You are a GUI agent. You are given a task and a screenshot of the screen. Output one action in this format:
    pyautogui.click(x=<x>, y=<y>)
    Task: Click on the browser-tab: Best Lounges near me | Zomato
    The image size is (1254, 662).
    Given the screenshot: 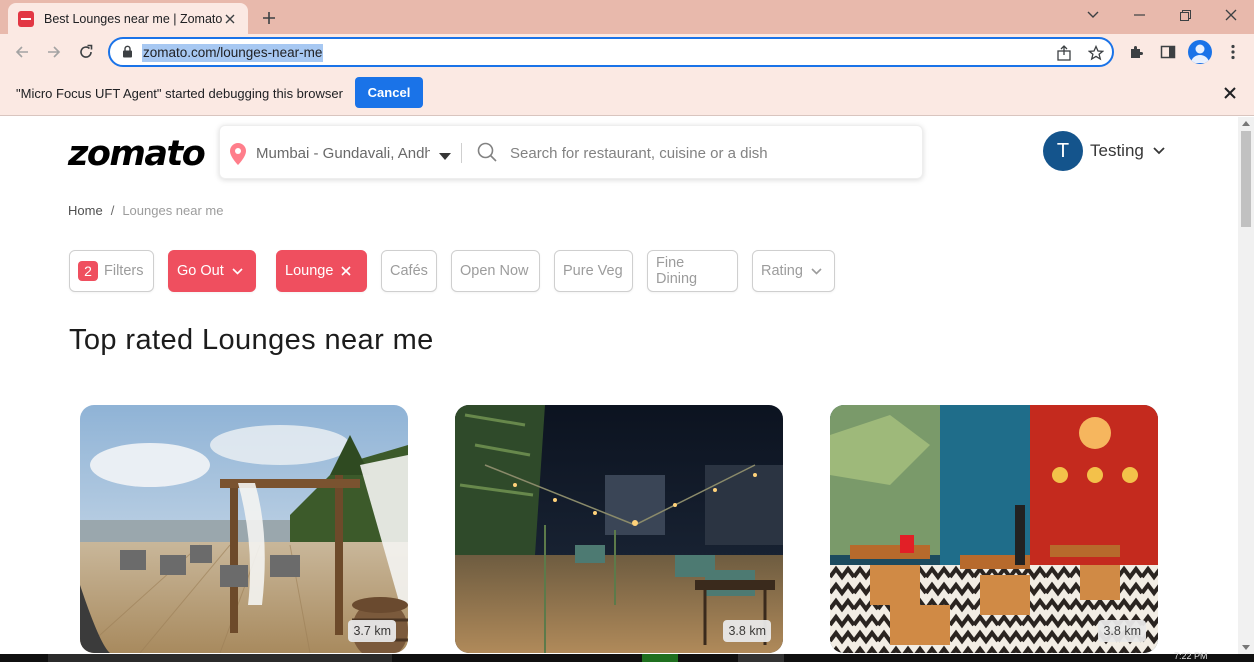 What is the action you would take?
    pyautogui.click(x=128, y=18)
    